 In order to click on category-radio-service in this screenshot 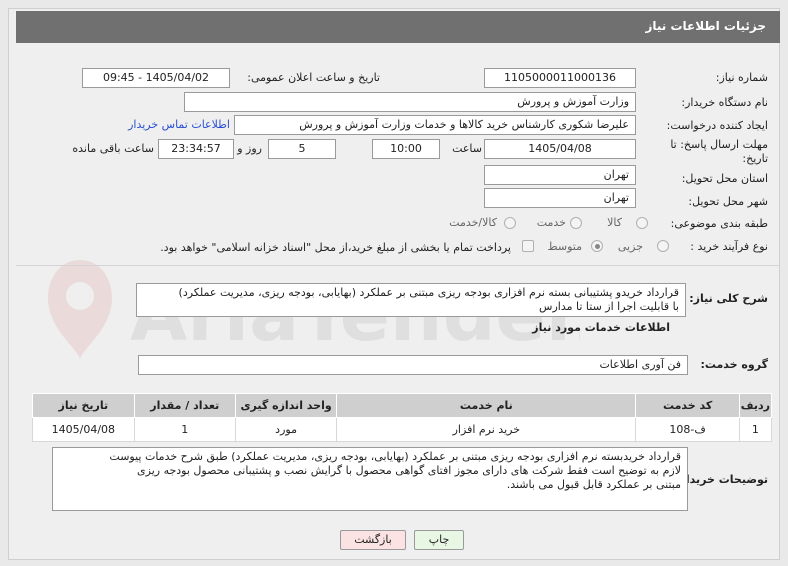, I will do `click(576, 223)`.